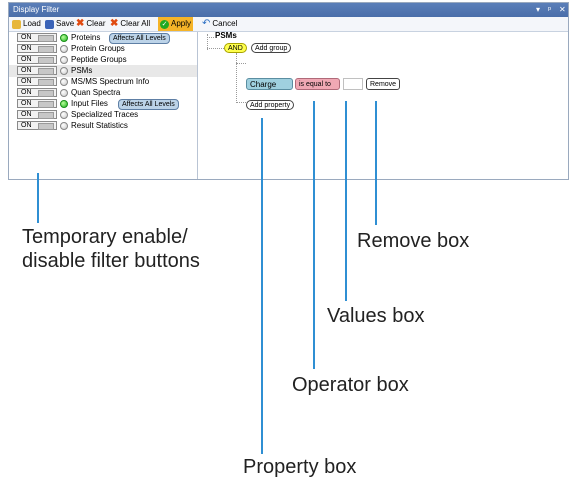 This screenshot has width=569, height=480. I want to click on title-bar: Display Filter ▾ ᵖ ✕, so click(288, 10).